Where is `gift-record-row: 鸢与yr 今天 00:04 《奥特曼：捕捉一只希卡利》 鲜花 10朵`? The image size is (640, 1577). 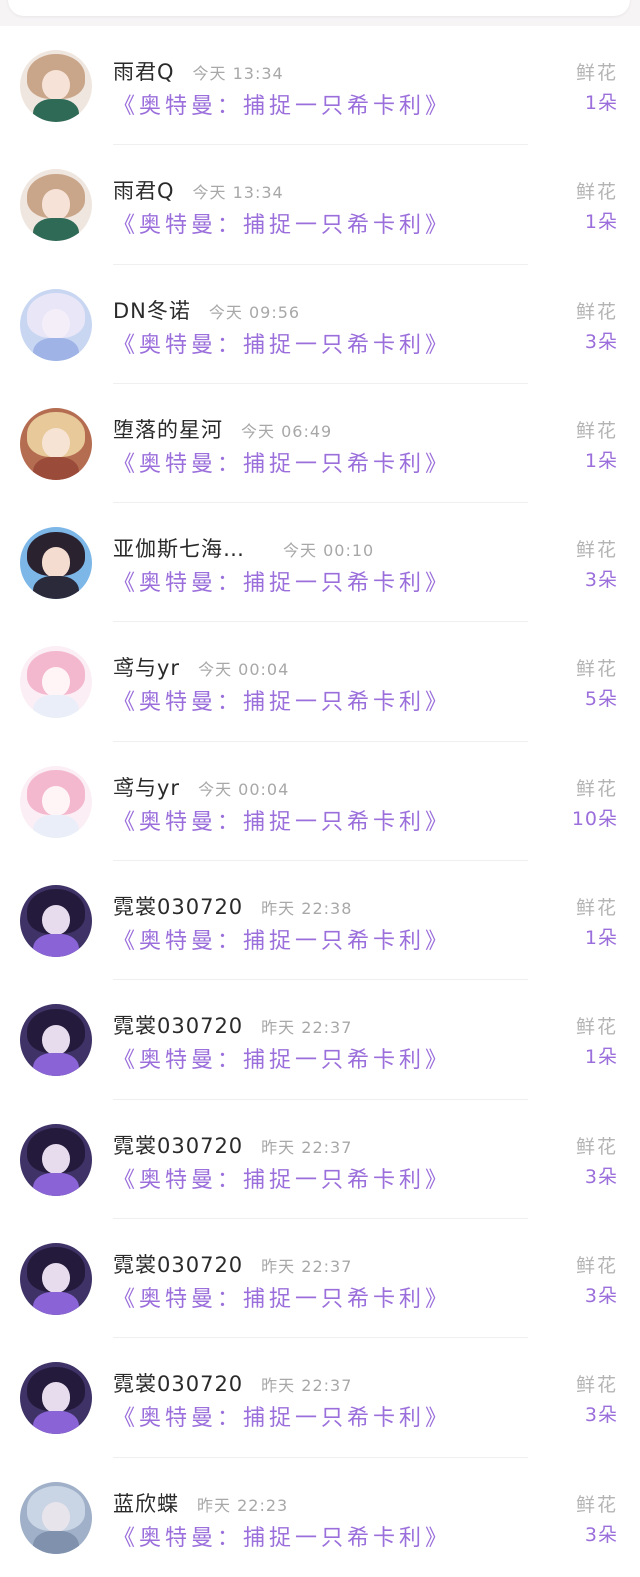 gift-record-row: 鸢与yr 今天 00:04 《奥特曼：捕捉一只希卡利》 鲜花 10朵 is located at coordinates (320, 802).